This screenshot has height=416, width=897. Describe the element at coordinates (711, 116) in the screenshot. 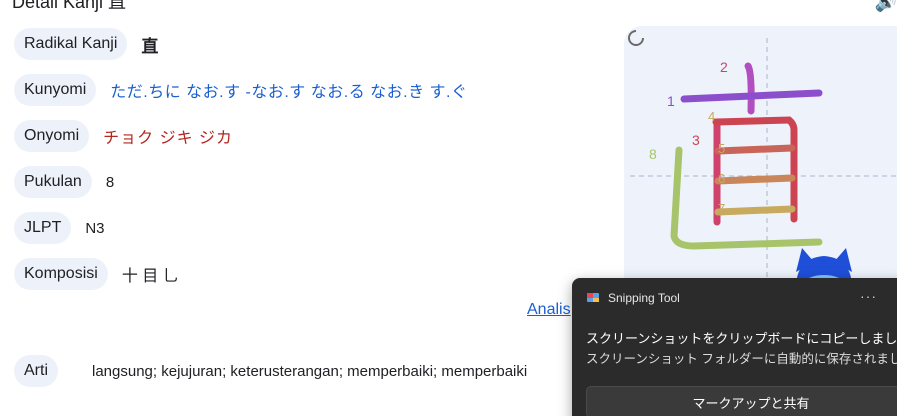

I see `stroke-number: 4` at that location.